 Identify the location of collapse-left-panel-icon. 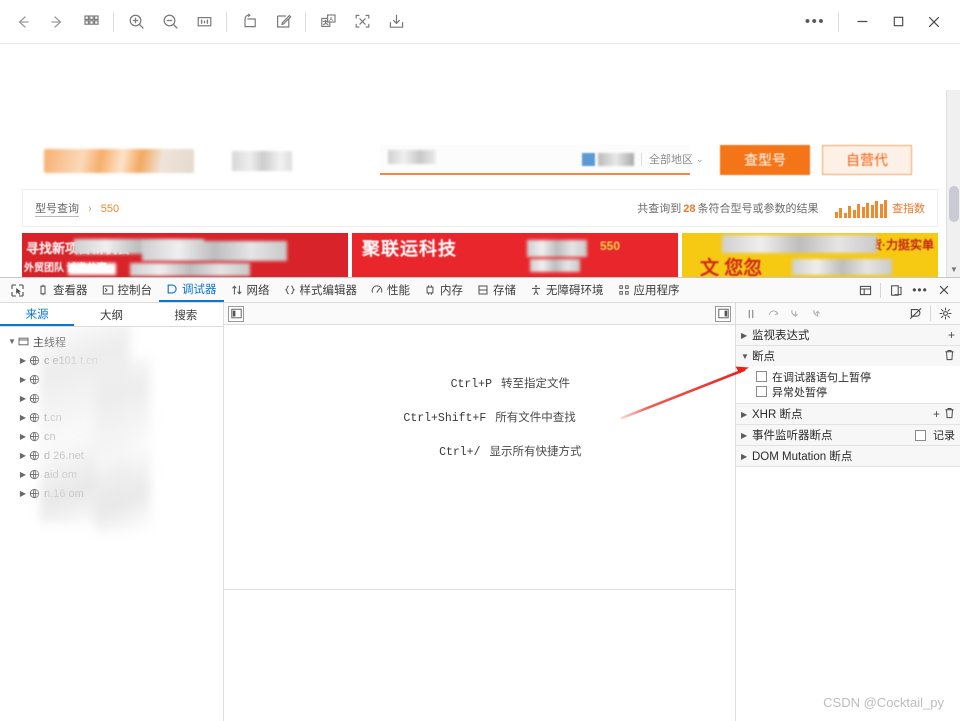
(236, 314).